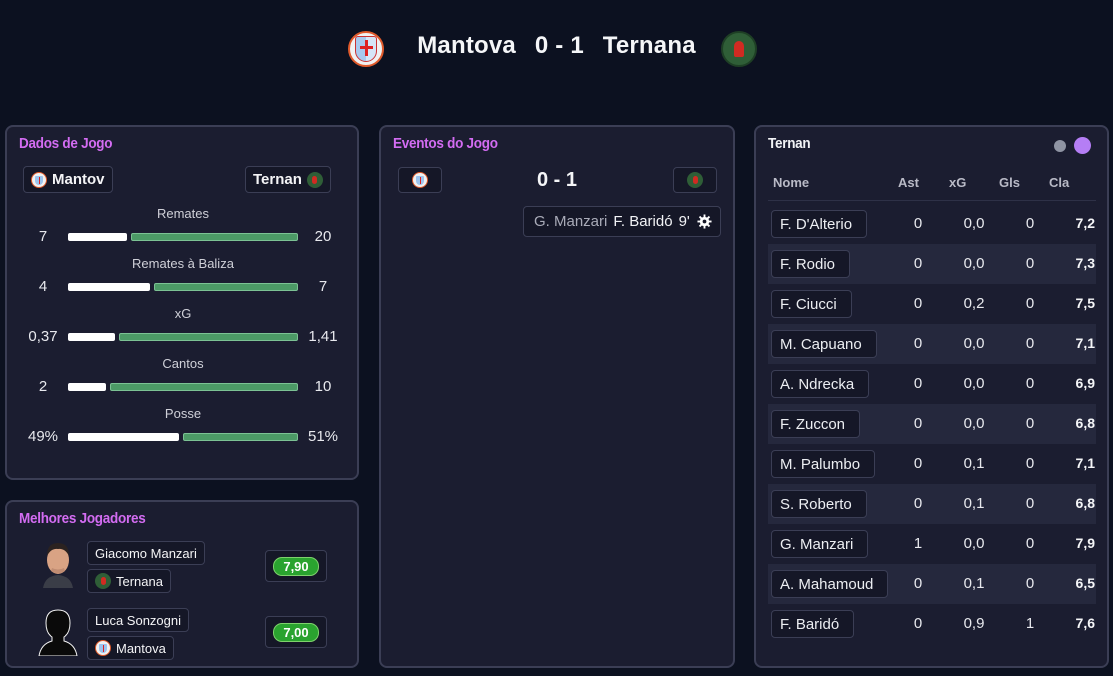 Image resolution: width=1113 pixels, height=676 pixels. I want to click on rating-cell: 6,9, so click(1085, 383).